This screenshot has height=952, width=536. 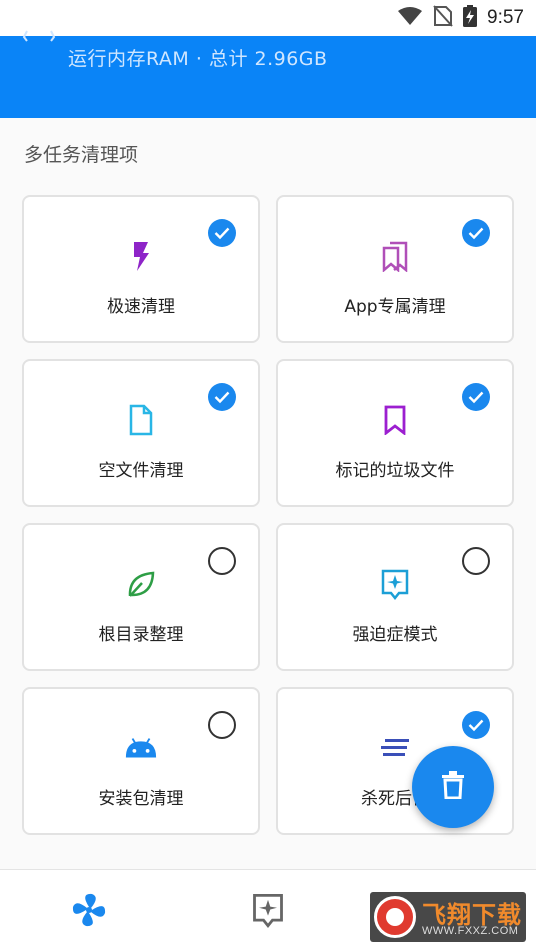 I want to click on bookmarks-icon, so click(x=395, y=256).